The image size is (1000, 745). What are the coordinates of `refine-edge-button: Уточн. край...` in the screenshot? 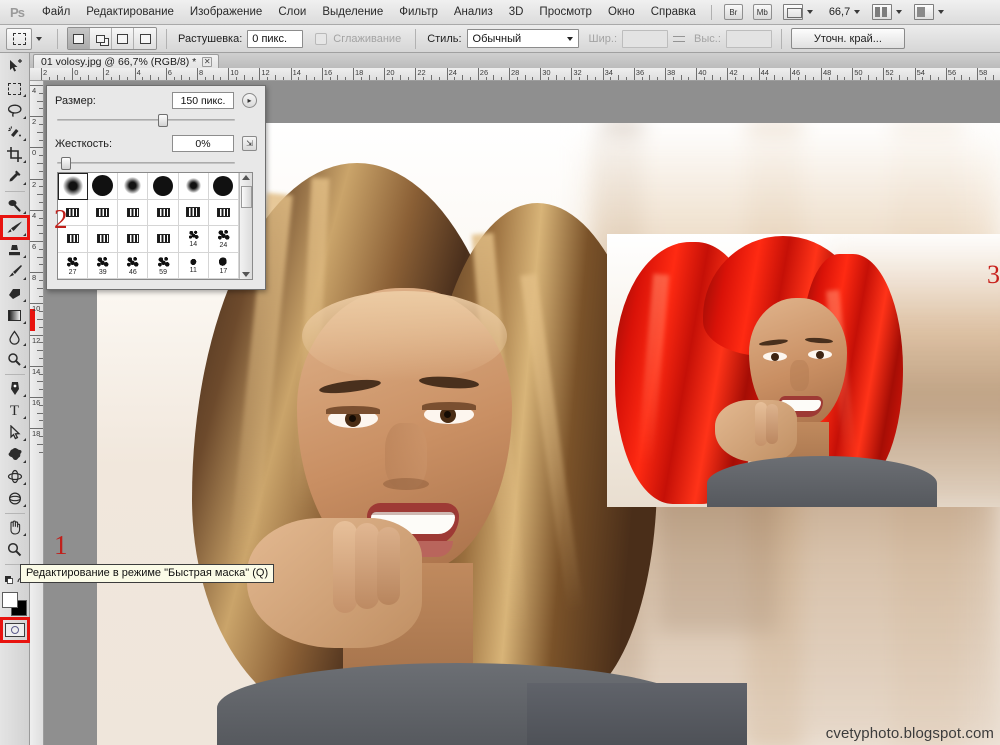 It's located at (847, 38).